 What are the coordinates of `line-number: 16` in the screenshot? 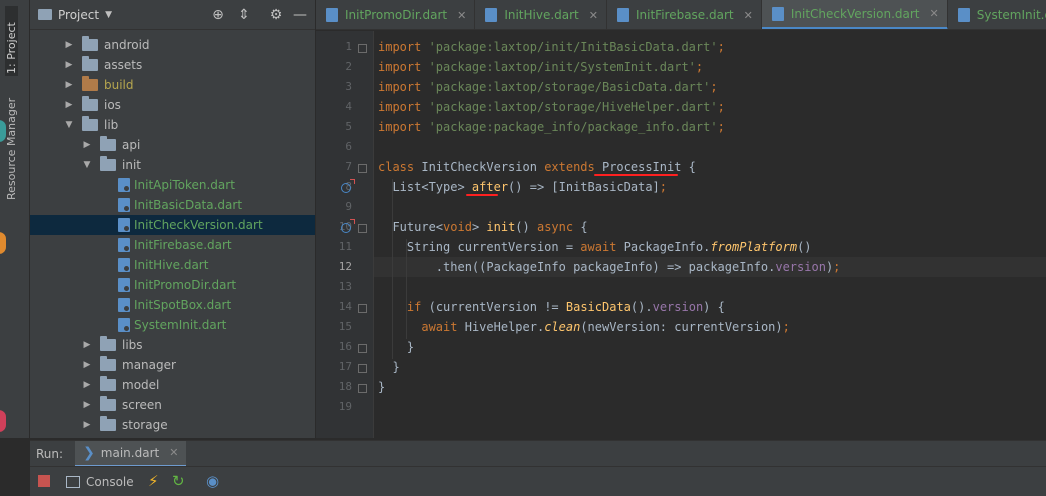 It's located at (345, 346).